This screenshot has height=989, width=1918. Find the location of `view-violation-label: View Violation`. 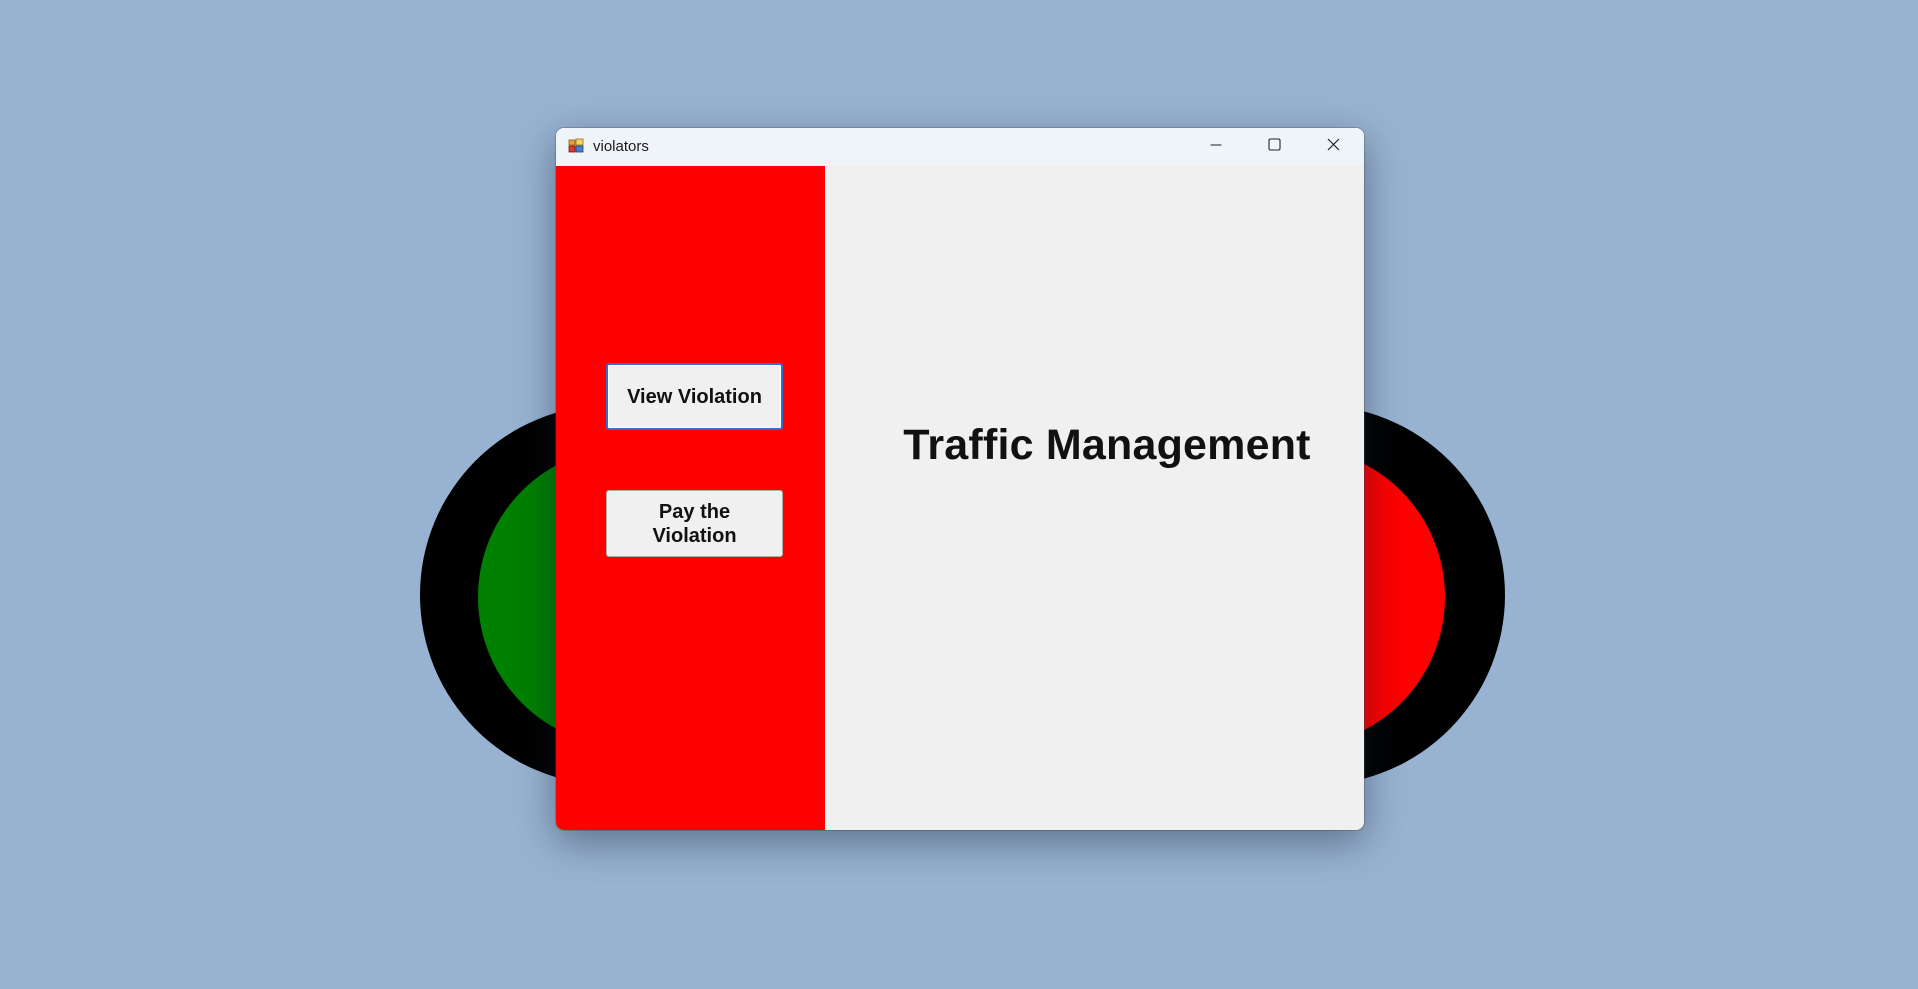

view-violation-label: View Violation is located at coordinates (694, 396).